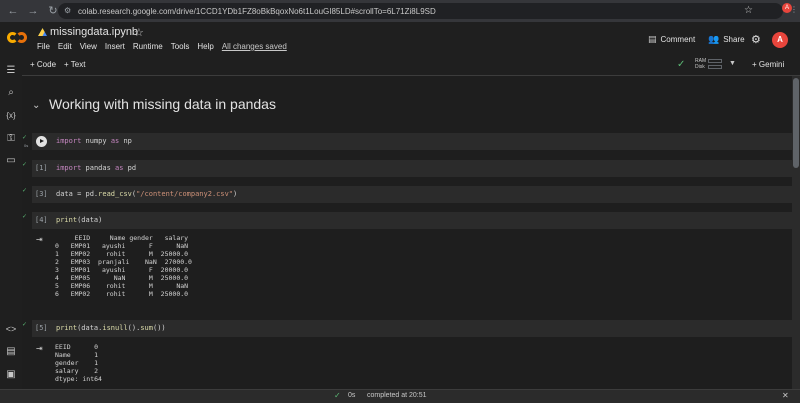  I want to click on share-button: 👥 Share, so click(726, 39).